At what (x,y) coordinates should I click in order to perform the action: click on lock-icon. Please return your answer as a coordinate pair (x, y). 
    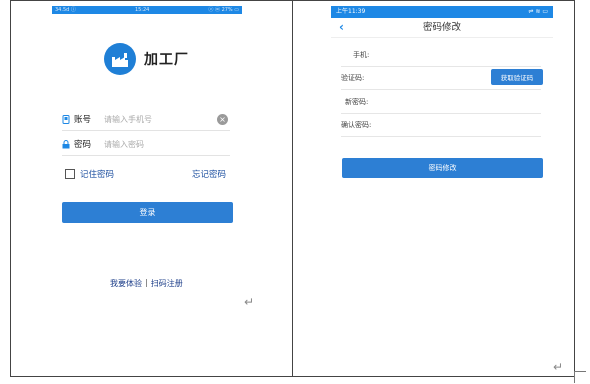
    Looking at the image, I should click on (66, 144).